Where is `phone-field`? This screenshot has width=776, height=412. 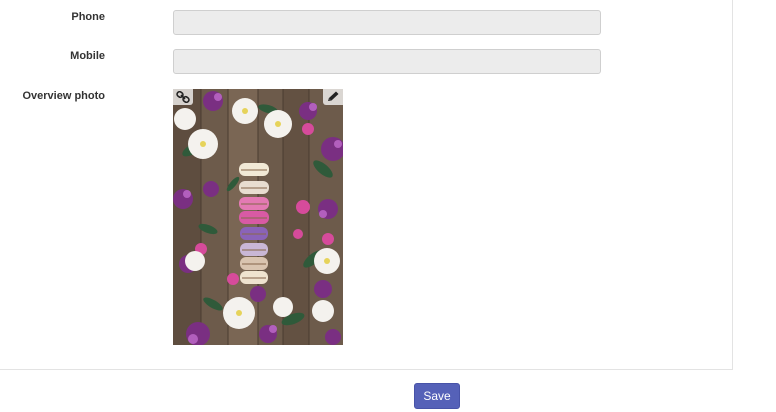
phone-field is located at coordinates (387, 22).